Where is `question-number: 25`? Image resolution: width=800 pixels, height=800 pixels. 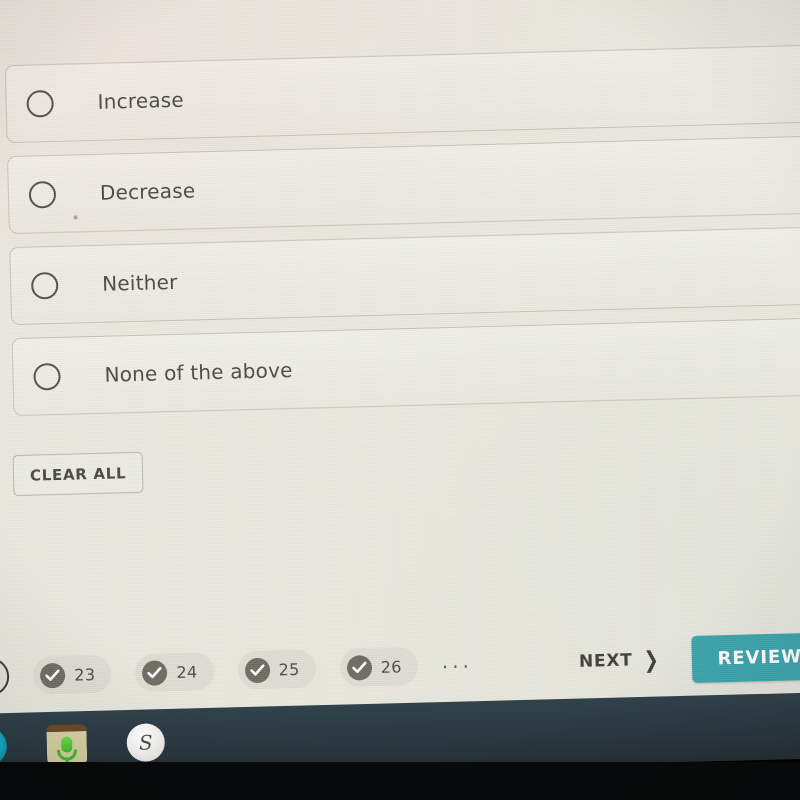
question-number: 25 is located at coordinates (289, 669).